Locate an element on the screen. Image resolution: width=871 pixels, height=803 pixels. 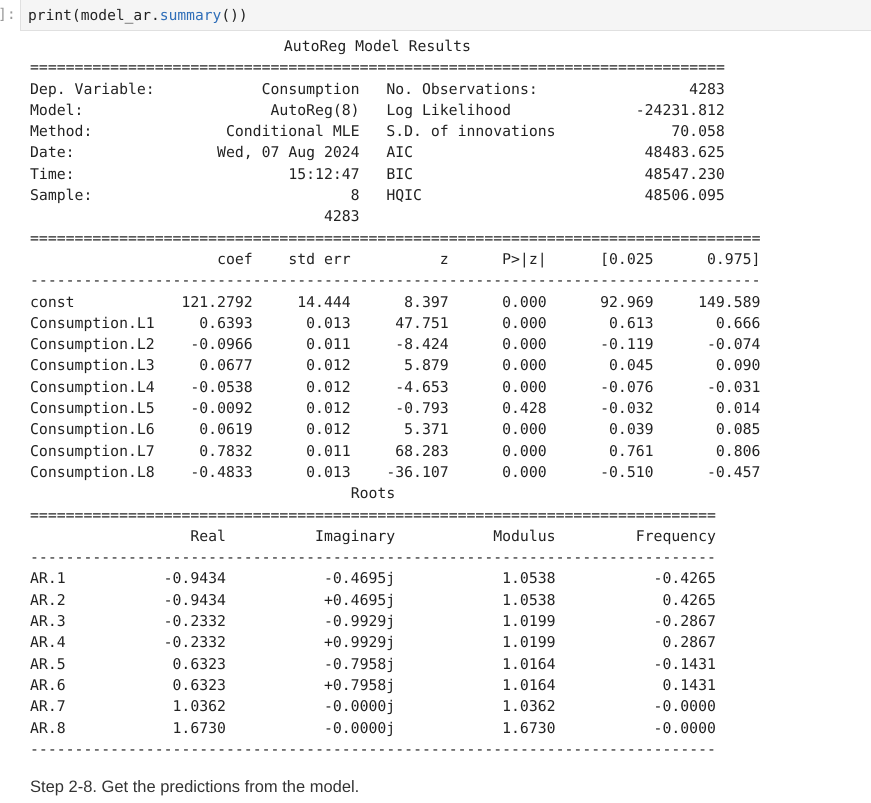
table-cell-text: -0.031 is located at coordinates (733, 388).